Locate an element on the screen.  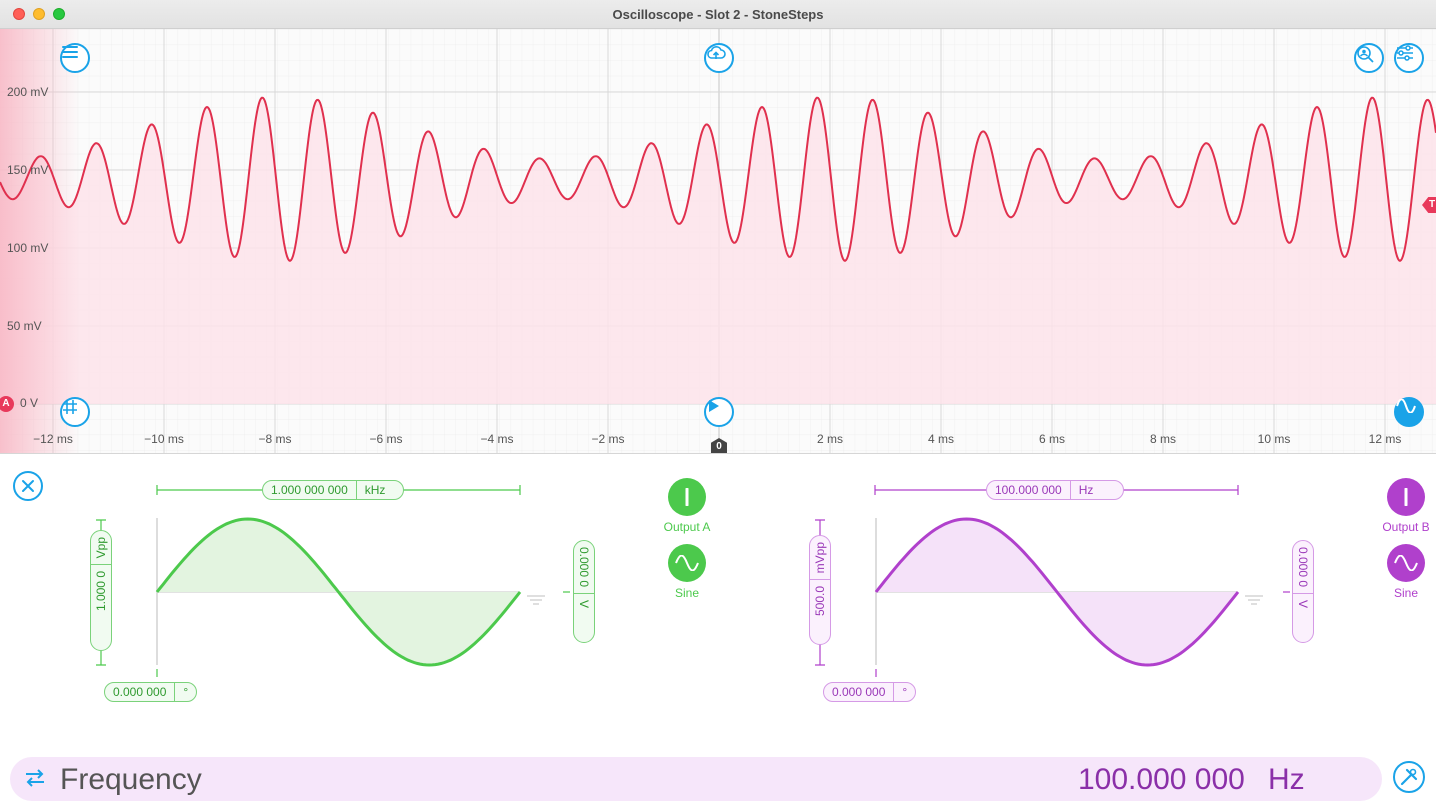
grid-icon is located at coordinates (70, 407).